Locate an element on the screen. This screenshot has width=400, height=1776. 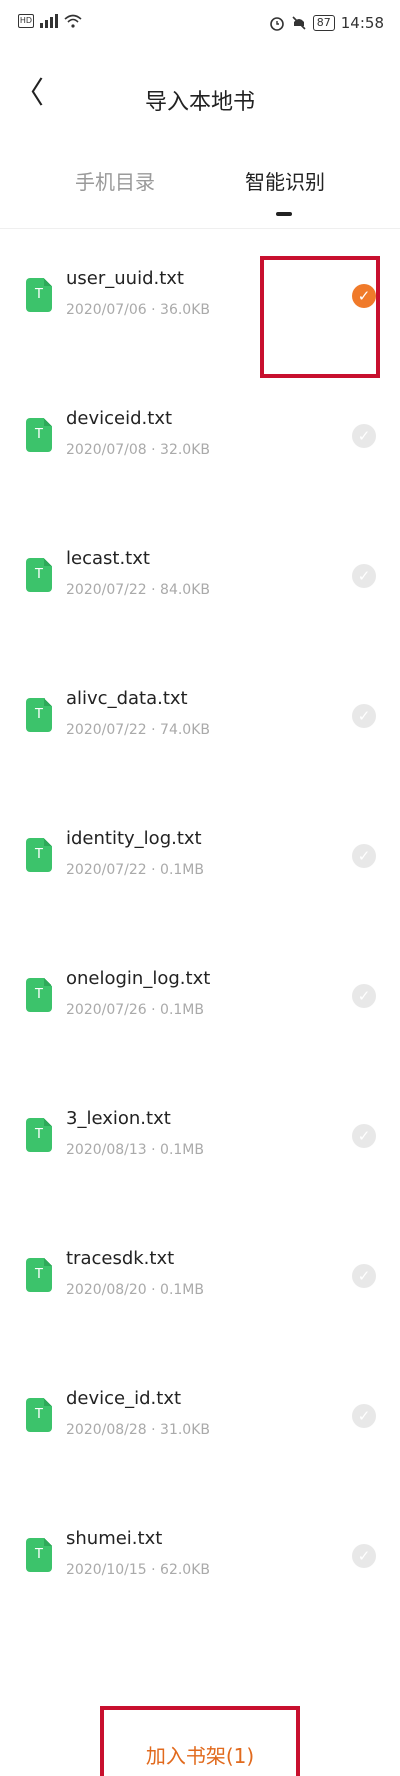
file-name: onelogin_log.txt is located at coordinates (138, 978).